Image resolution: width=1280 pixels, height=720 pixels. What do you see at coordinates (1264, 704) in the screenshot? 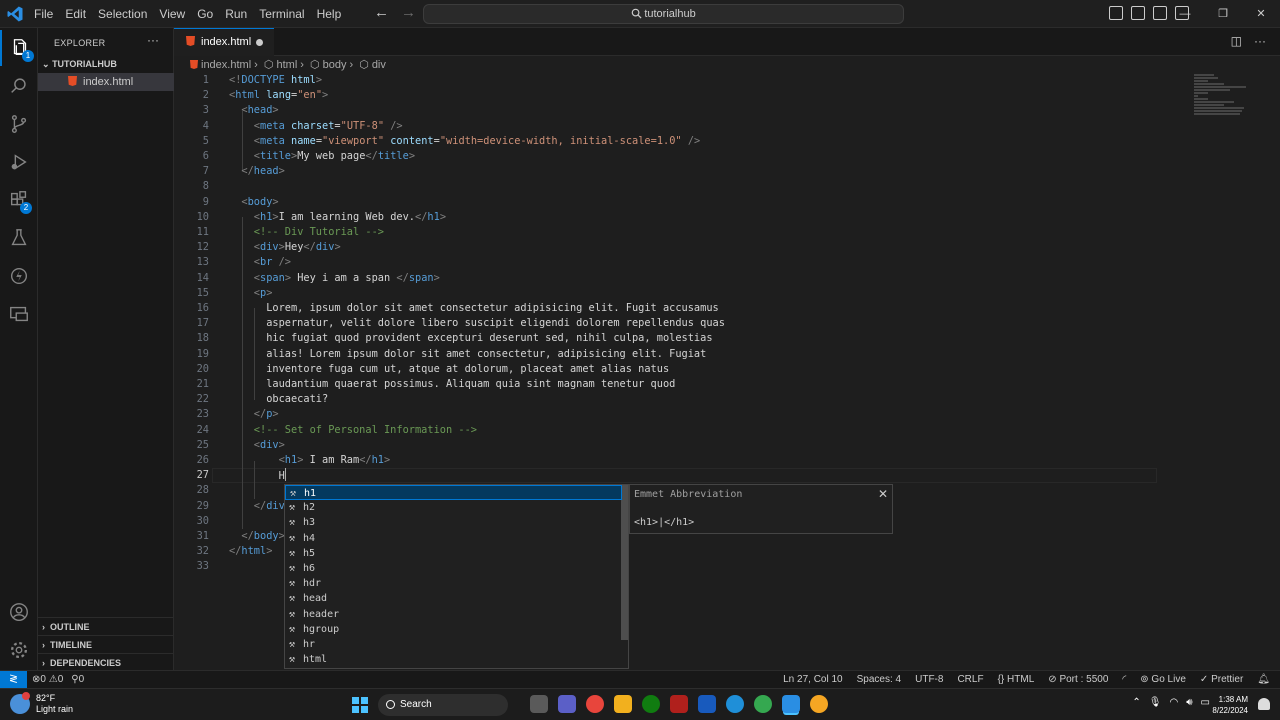
I see `notification-center-icon` at bounding box center [1264, 704].